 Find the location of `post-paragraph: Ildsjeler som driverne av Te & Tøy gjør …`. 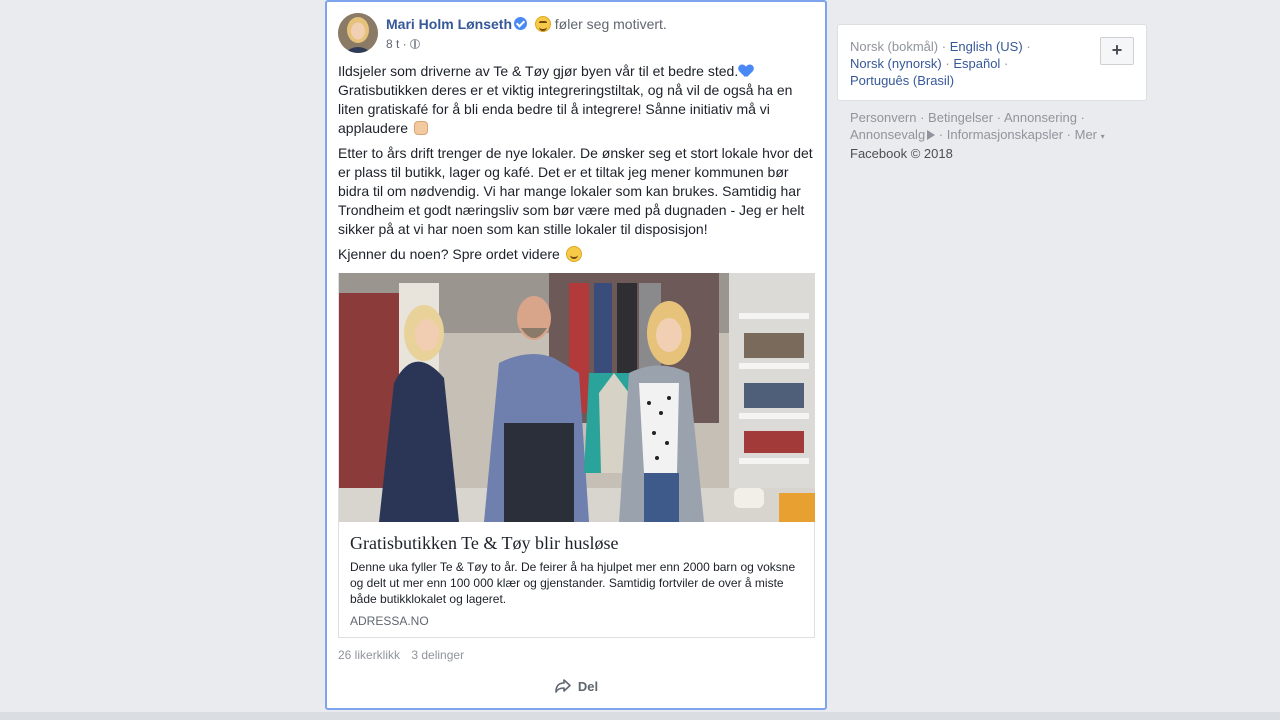

post-paragraph: Ildsjeler som driverne av Te & Tøy gjør … is located at coordinates (565, 99).